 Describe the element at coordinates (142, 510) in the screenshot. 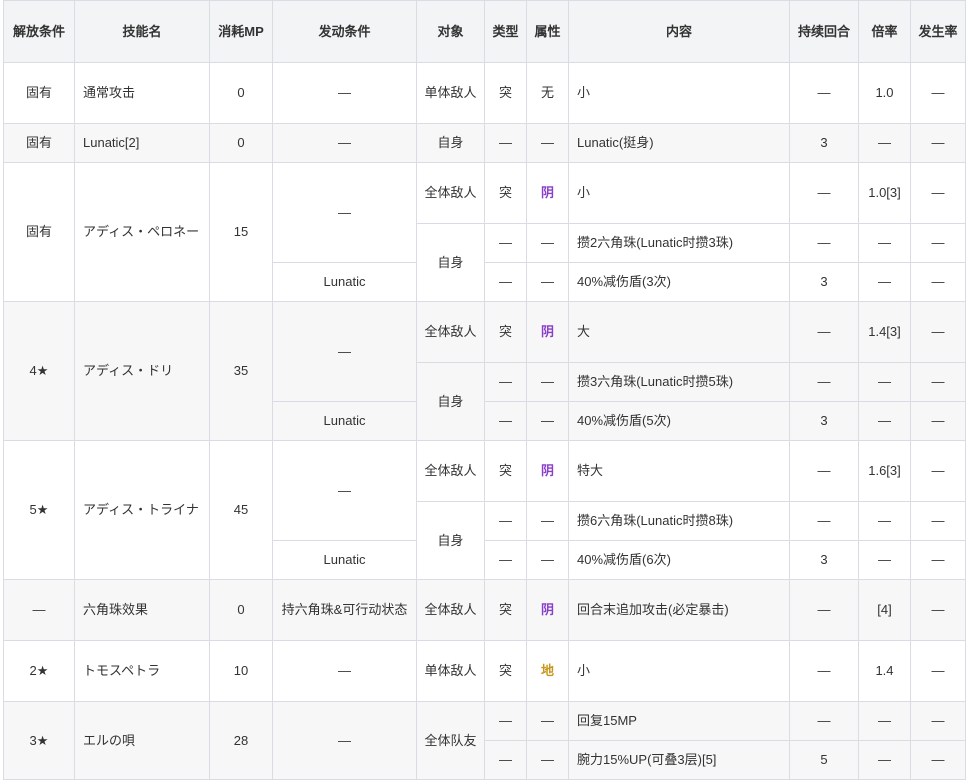

I see `cell-skill-name: アディス・トライナ` at that location.